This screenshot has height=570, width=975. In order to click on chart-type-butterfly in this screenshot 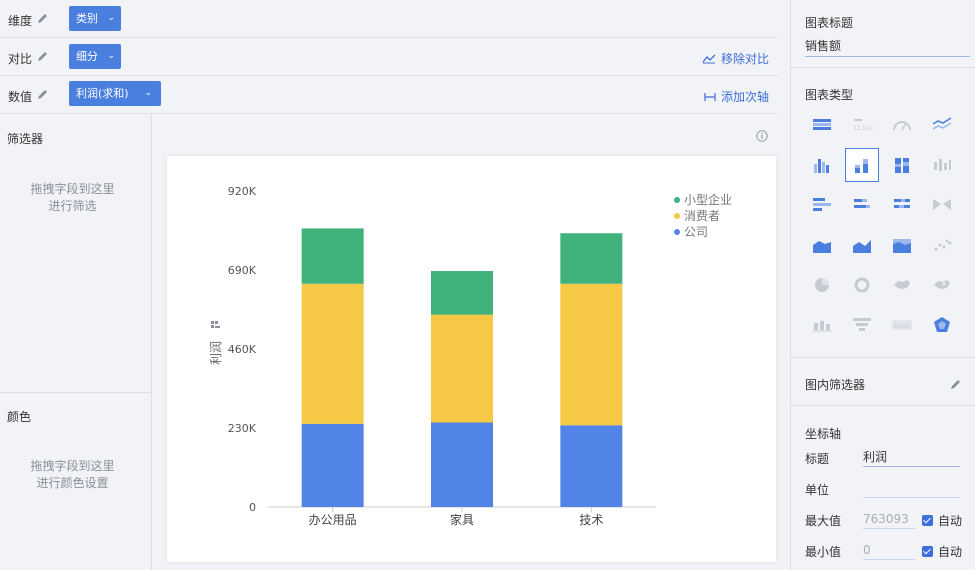, I will do `click(942, 205)`.